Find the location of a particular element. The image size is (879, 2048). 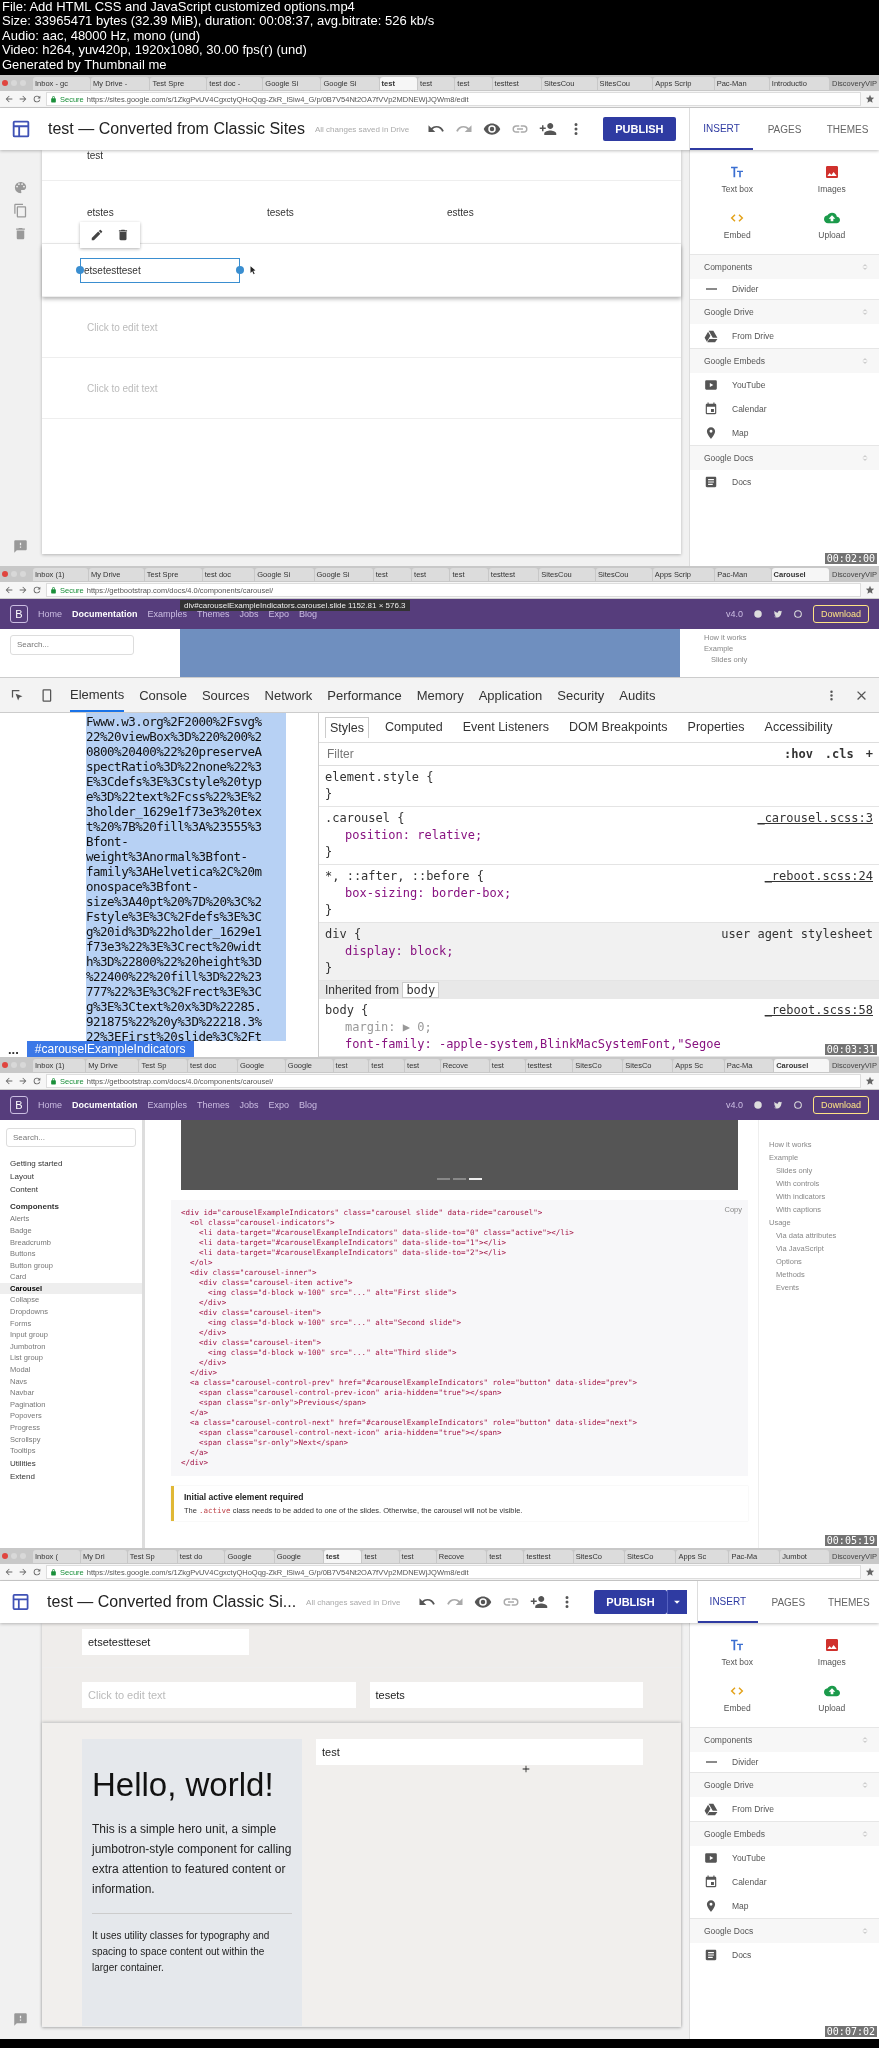

css-declaration: box-sizing: border-box; is located at coordinates (418, 894).